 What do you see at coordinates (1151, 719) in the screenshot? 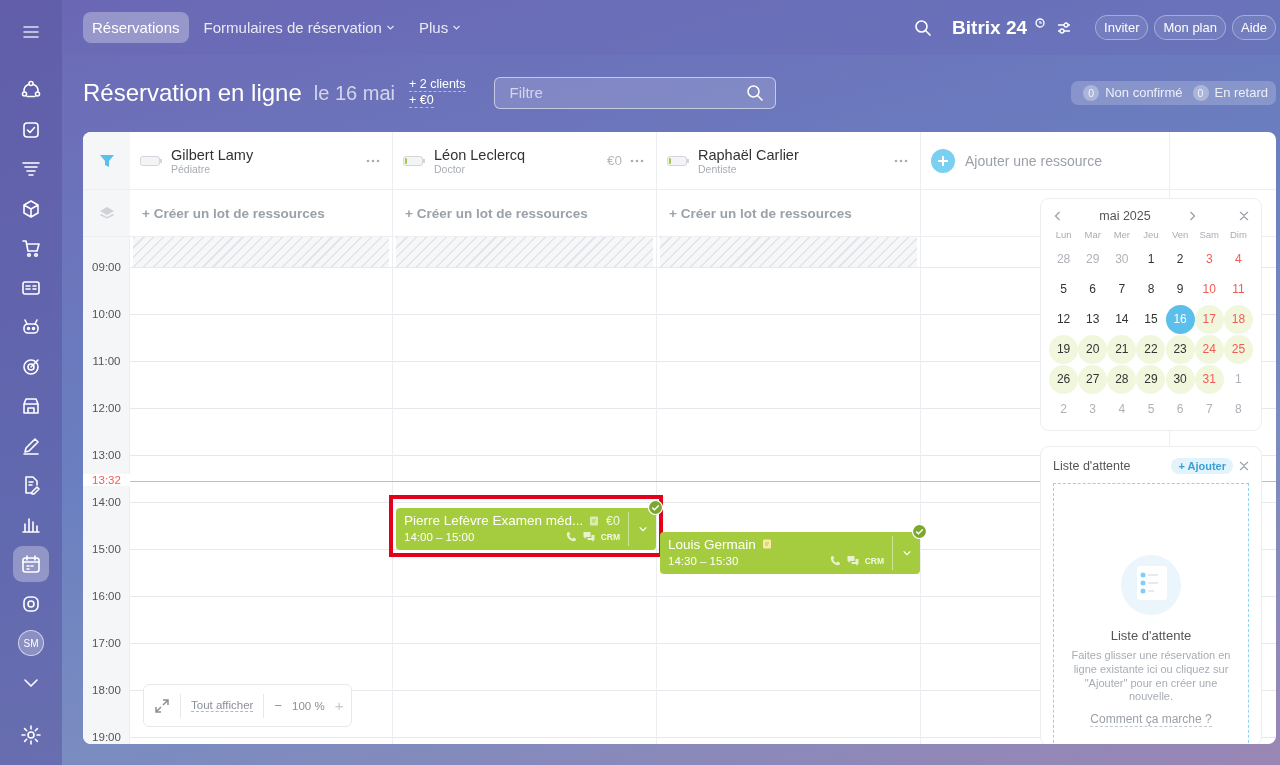
I see `help-link: Comment ça marche ?` at bounding box center [1151, 719].